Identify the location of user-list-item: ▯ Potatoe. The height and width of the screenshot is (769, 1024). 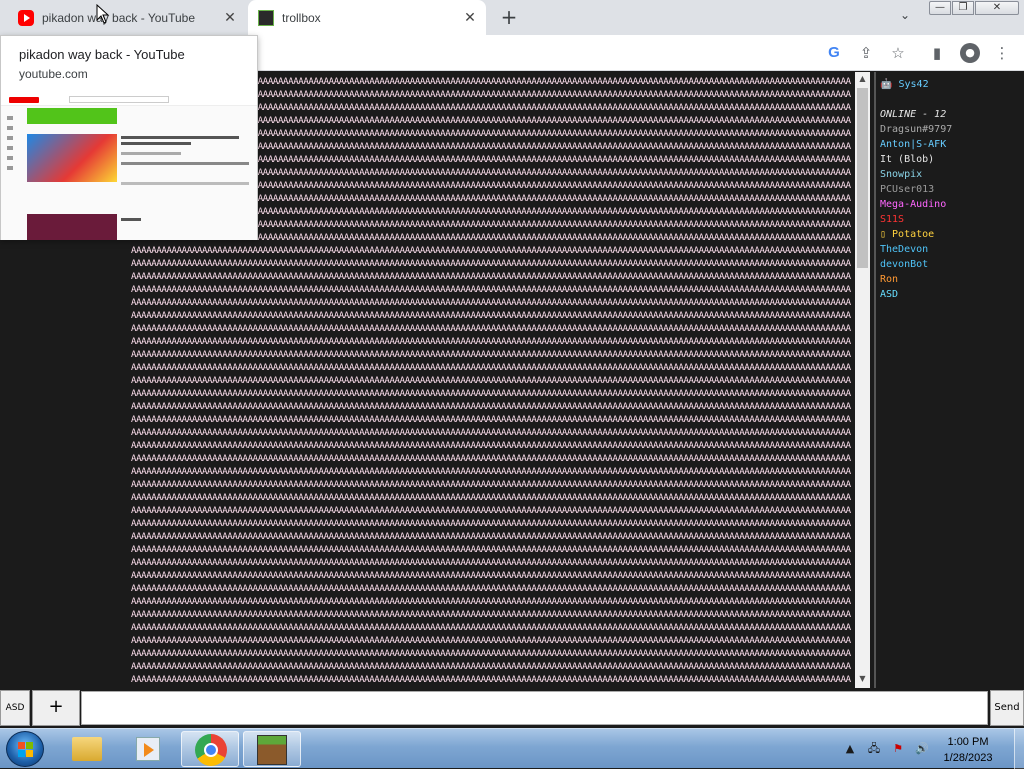
(907, 234).